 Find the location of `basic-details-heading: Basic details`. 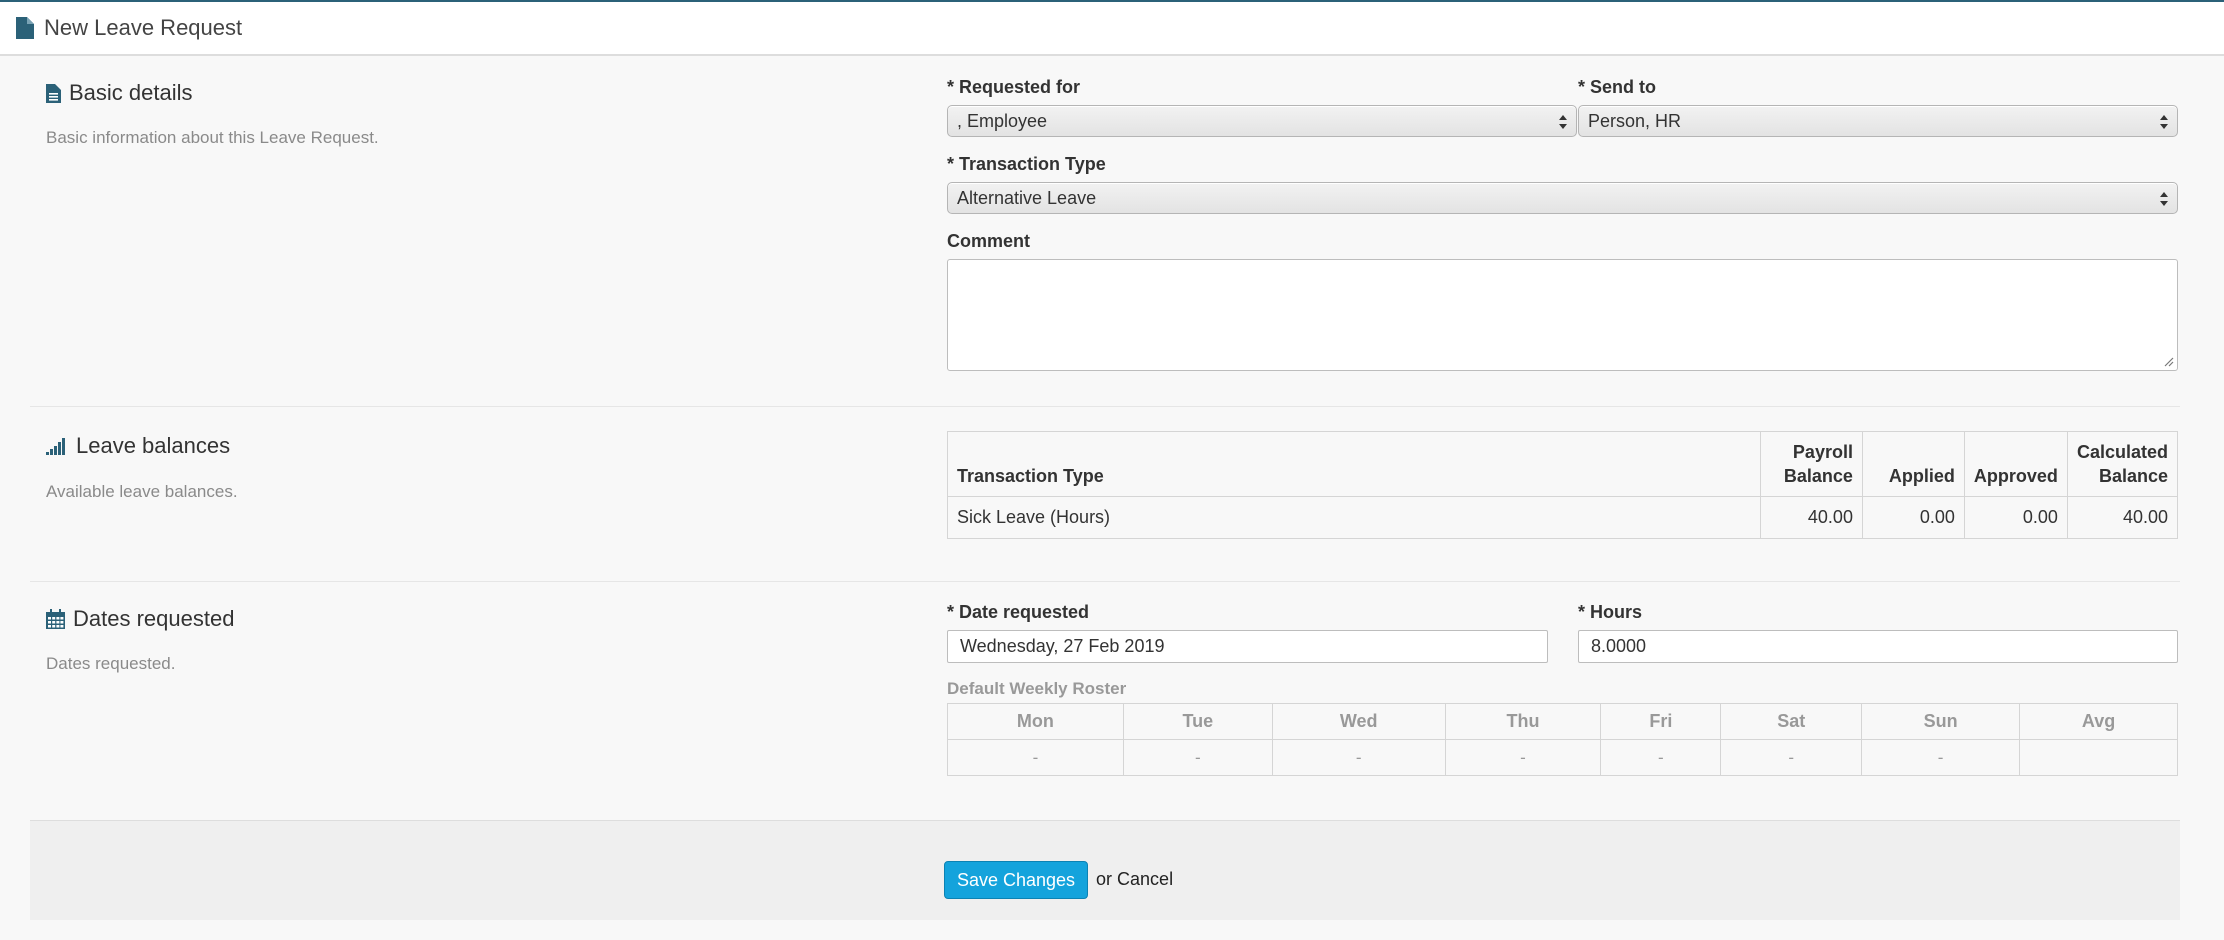

basic-details-heading: Basic details is located at coordinates (119, 93).